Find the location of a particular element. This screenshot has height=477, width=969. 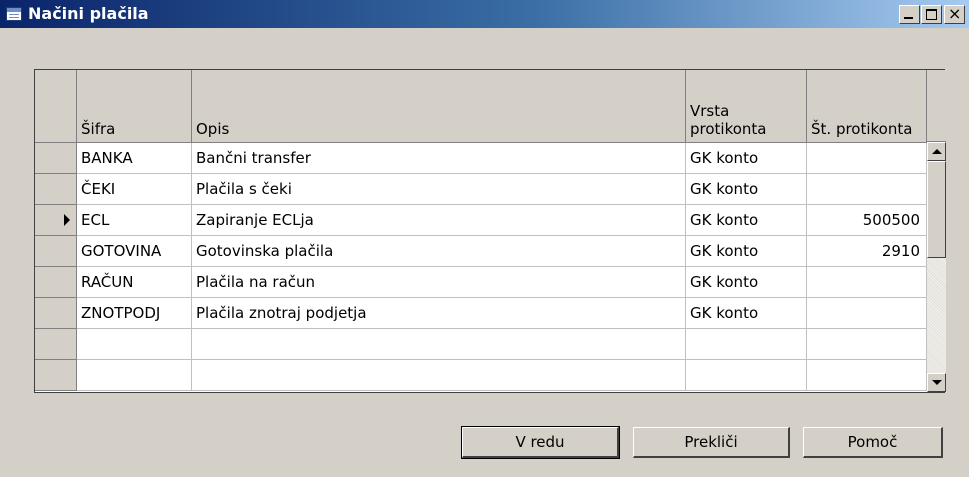

row-selector-header is located at coordinates (56, 106).